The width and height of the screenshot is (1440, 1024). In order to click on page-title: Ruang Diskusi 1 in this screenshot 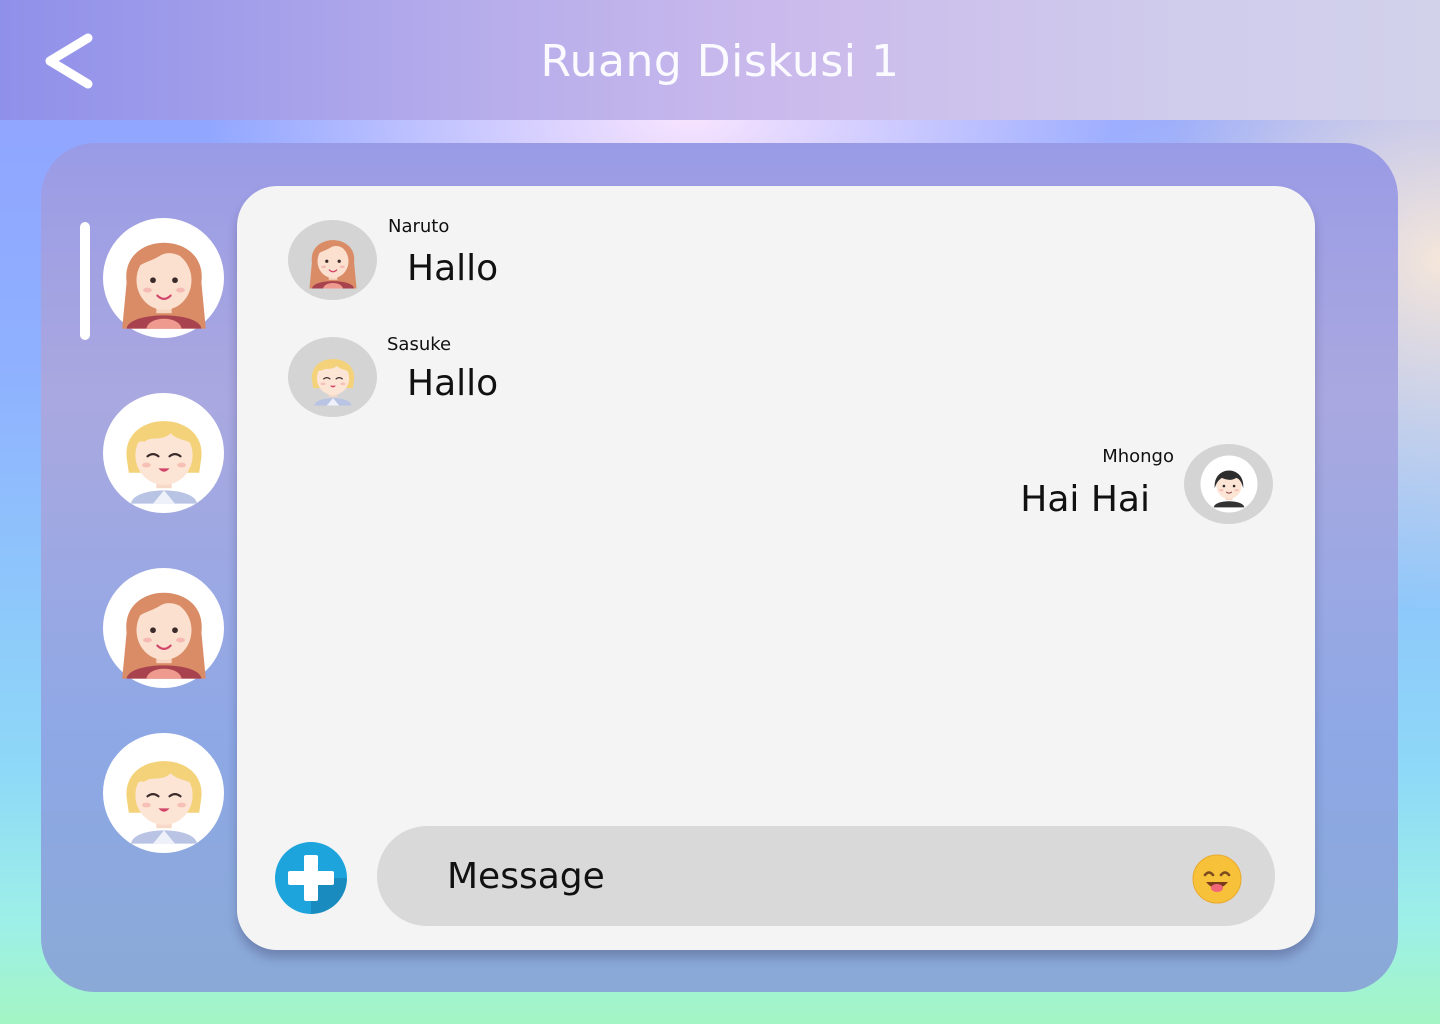, I will do `click(720, 61)`.